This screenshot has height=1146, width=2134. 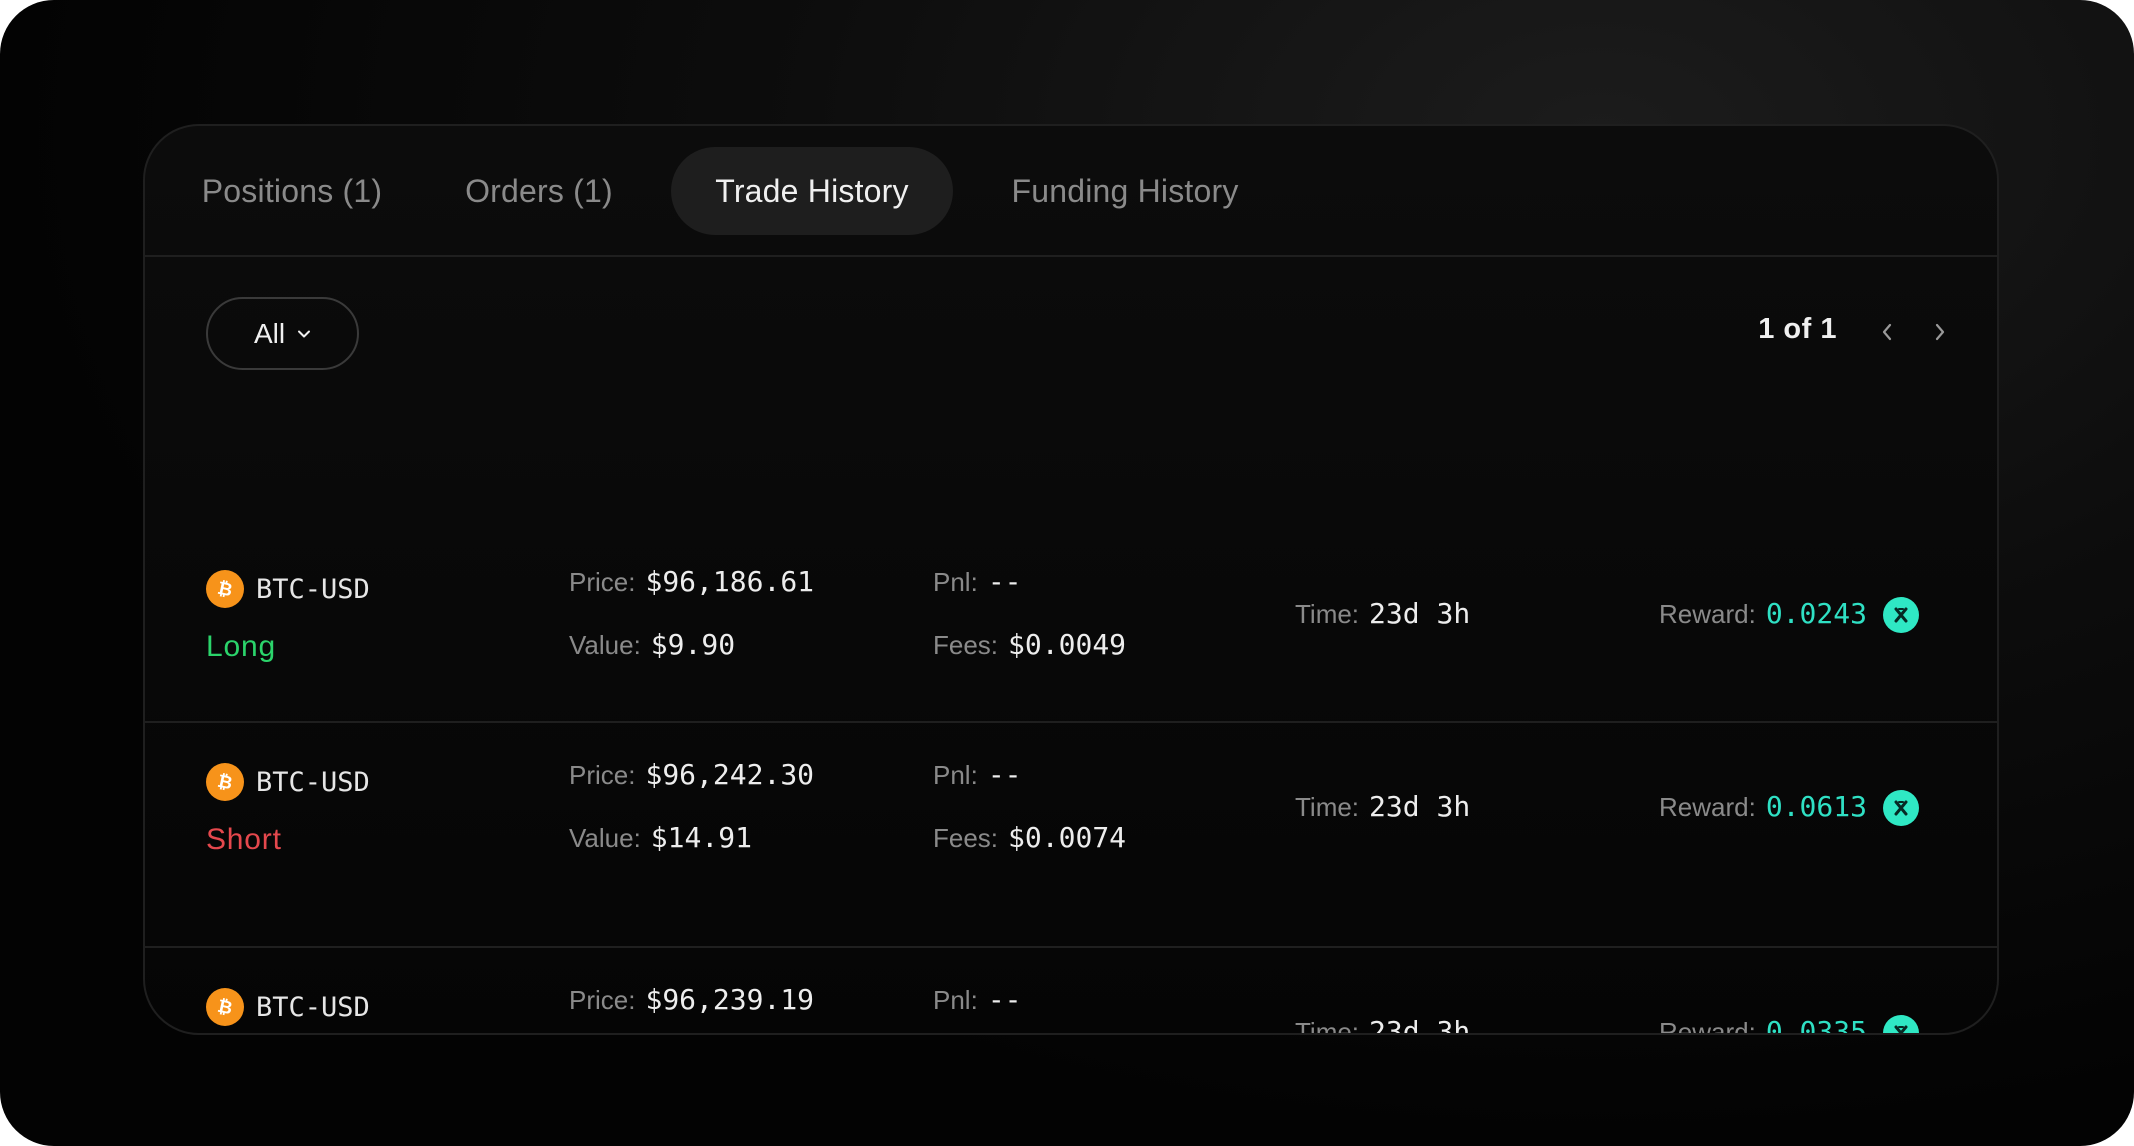 What do you see at coordinates (304, 333) in the screenshot?
I see `chevron-down-icon` at bounding box center [304, 333].